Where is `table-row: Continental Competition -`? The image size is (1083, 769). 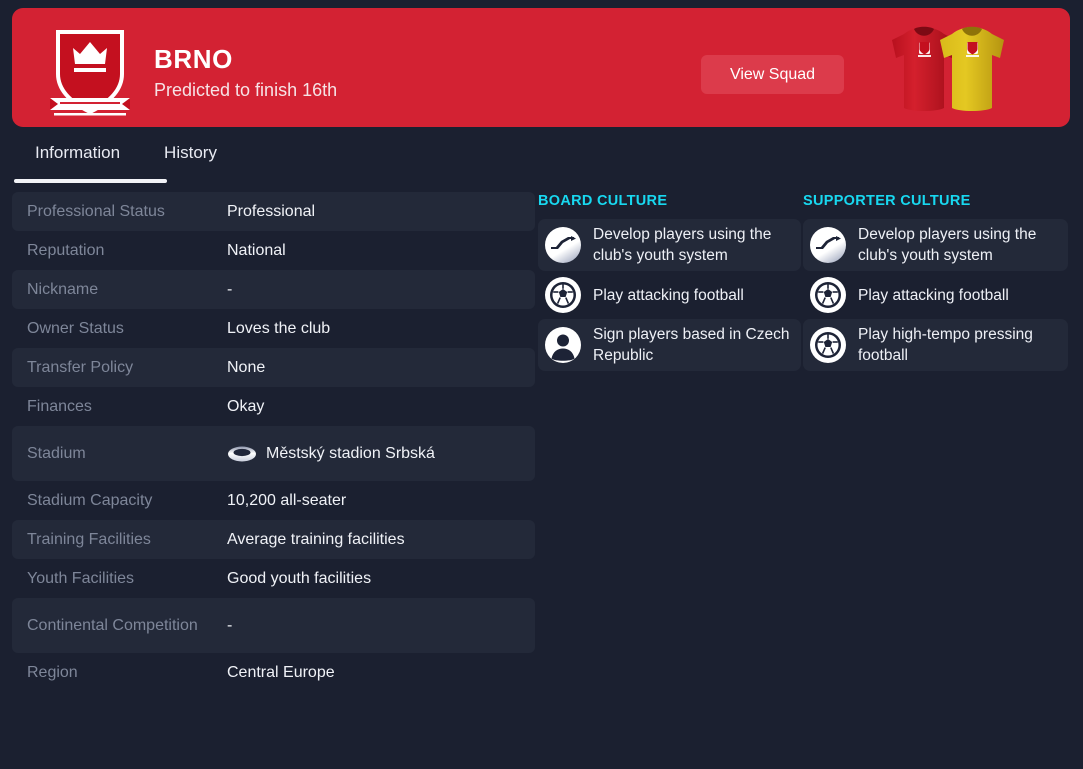 table-row: Continental Competition - is located at coordinates (273, 625).